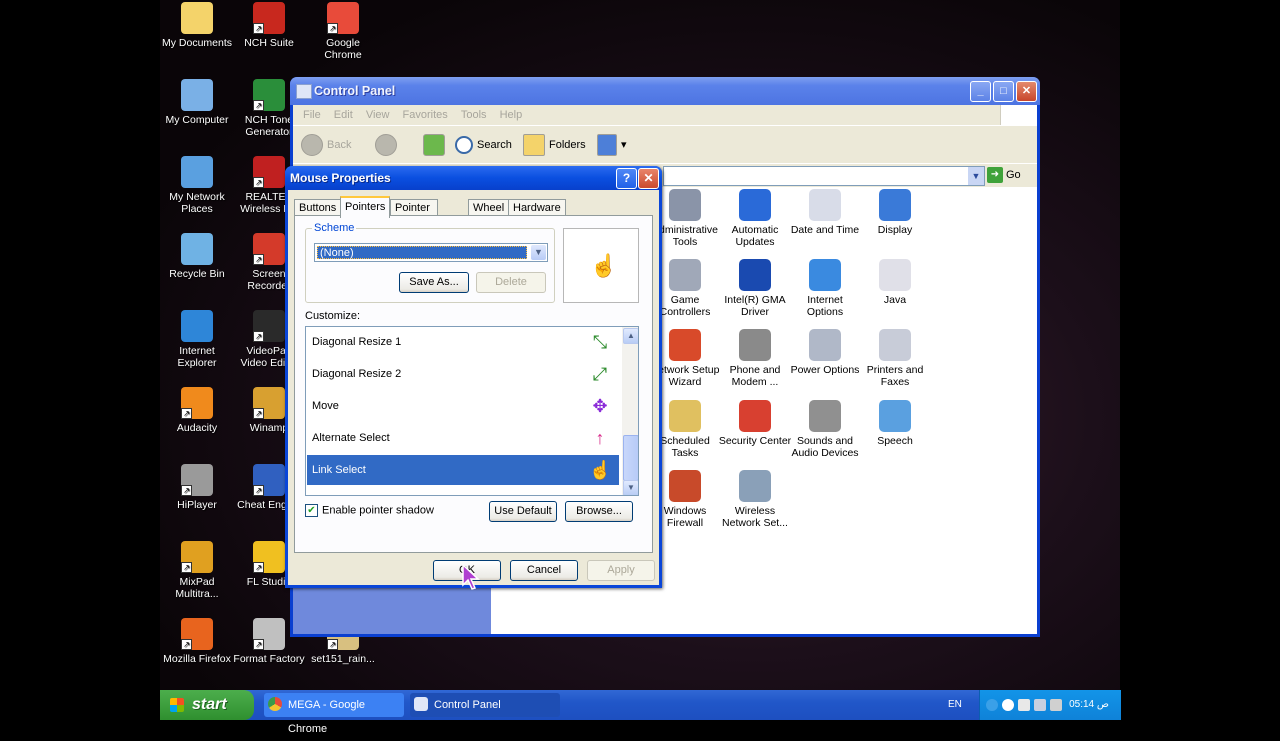  What do you see at coordinates (326, 145) in the screenshot?
I see `back-button: Back` at bounding box center [326, 145].